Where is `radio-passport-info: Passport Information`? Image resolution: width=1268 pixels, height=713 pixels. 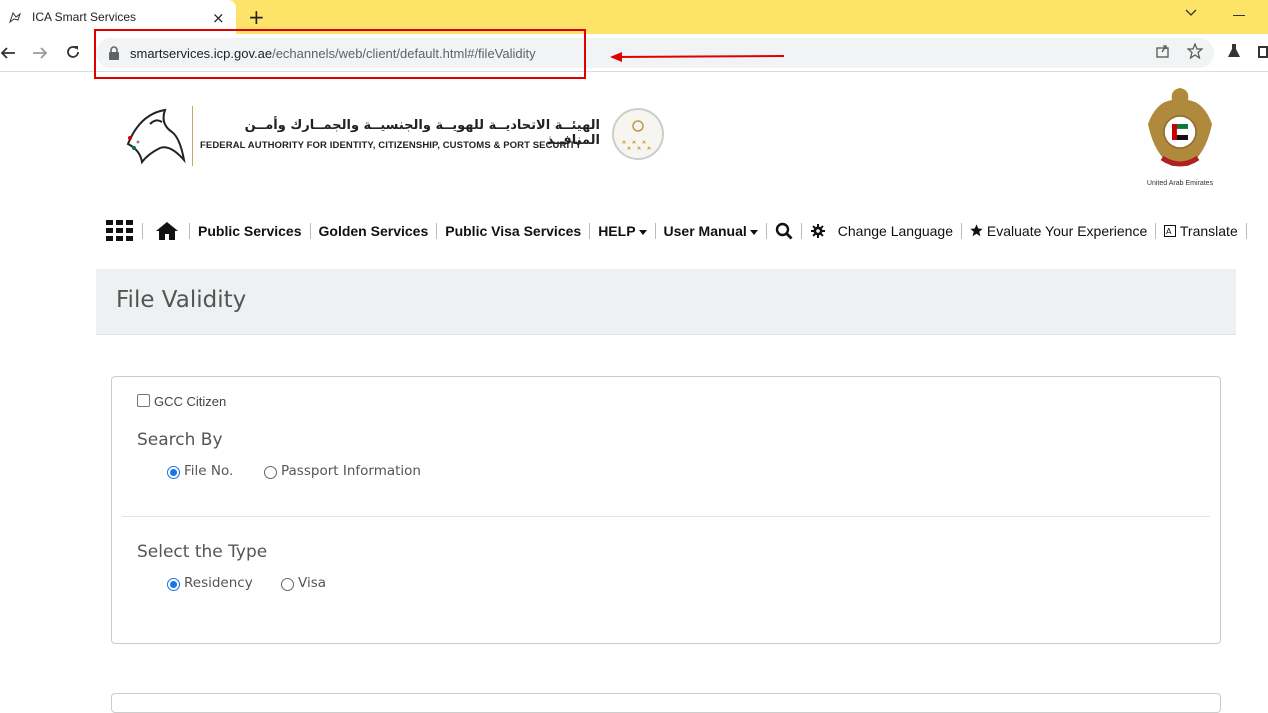 radio-passport-info: Passport Information is located at coordinates (342, 470).